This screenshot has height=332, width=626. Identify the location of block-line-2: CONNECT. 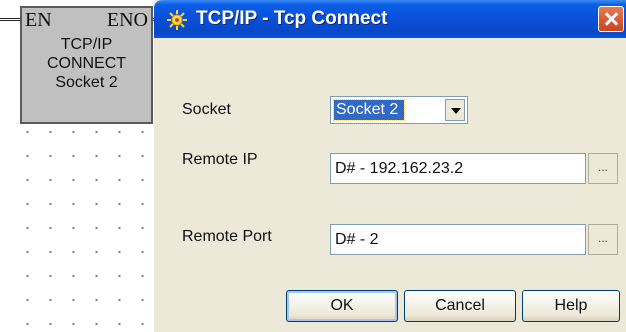
(86, 63).